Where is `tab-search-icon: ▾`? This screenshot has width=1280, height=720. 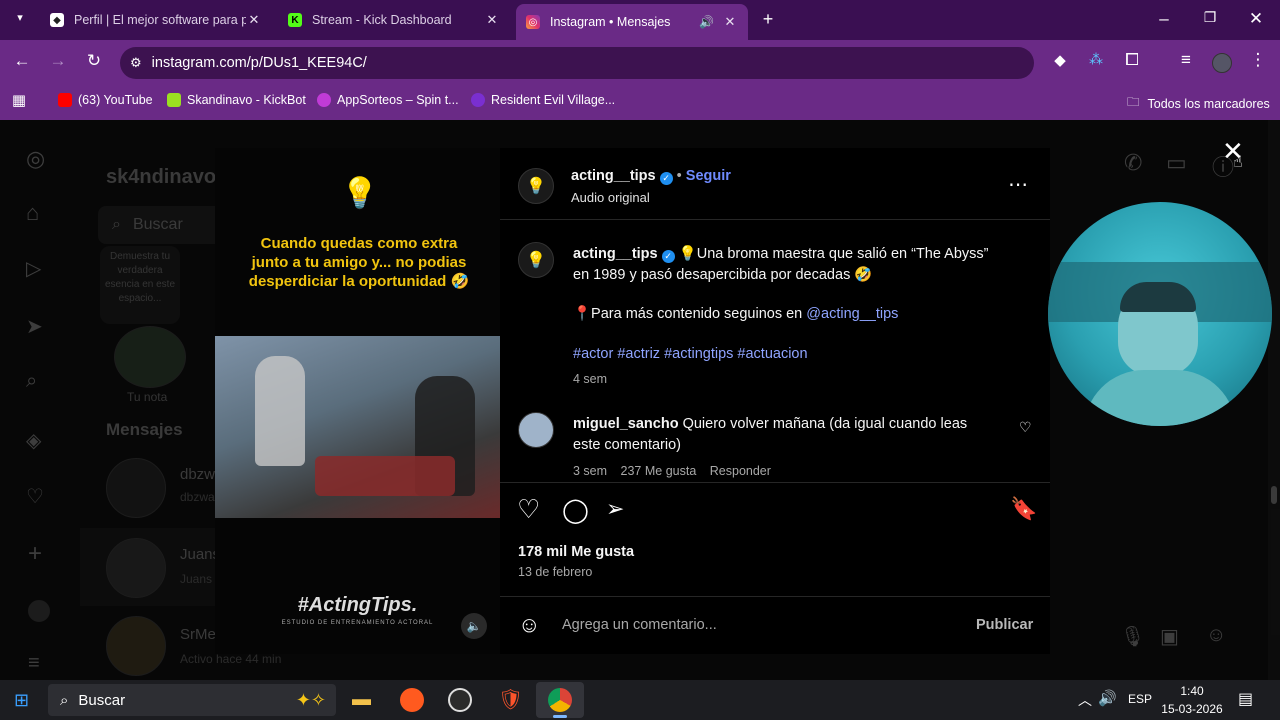 tab-search-icon: ▾ is located at coordinates (20, 17).